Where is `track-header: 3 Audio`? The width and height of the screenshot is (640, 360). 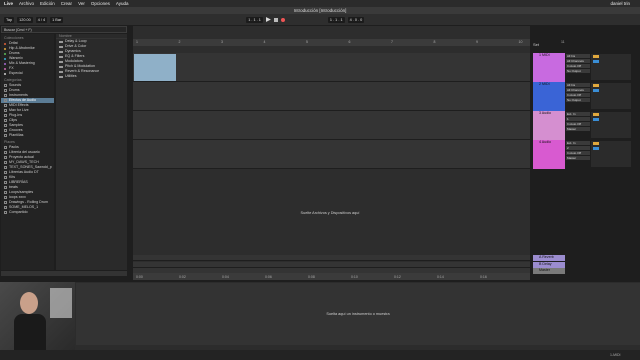 track-header: 3 Audio is located at coordinates (549, 125).